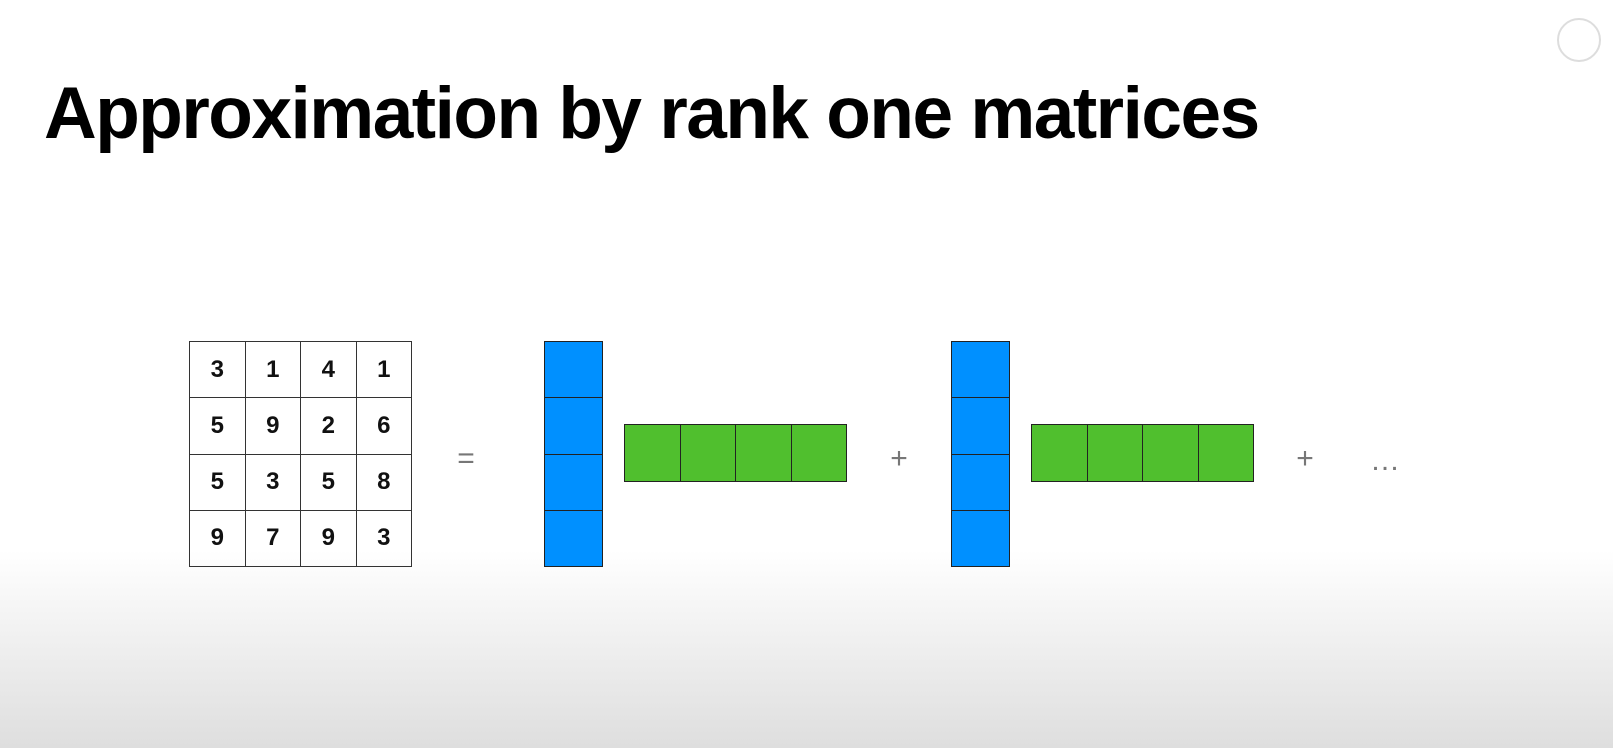 Image resolution: width=1613 pixels, height=748 pixels. What do you see at coordinates (466, 458) in the screenshot?
I see `equals-sign: =` at bounding box center [466, 458].